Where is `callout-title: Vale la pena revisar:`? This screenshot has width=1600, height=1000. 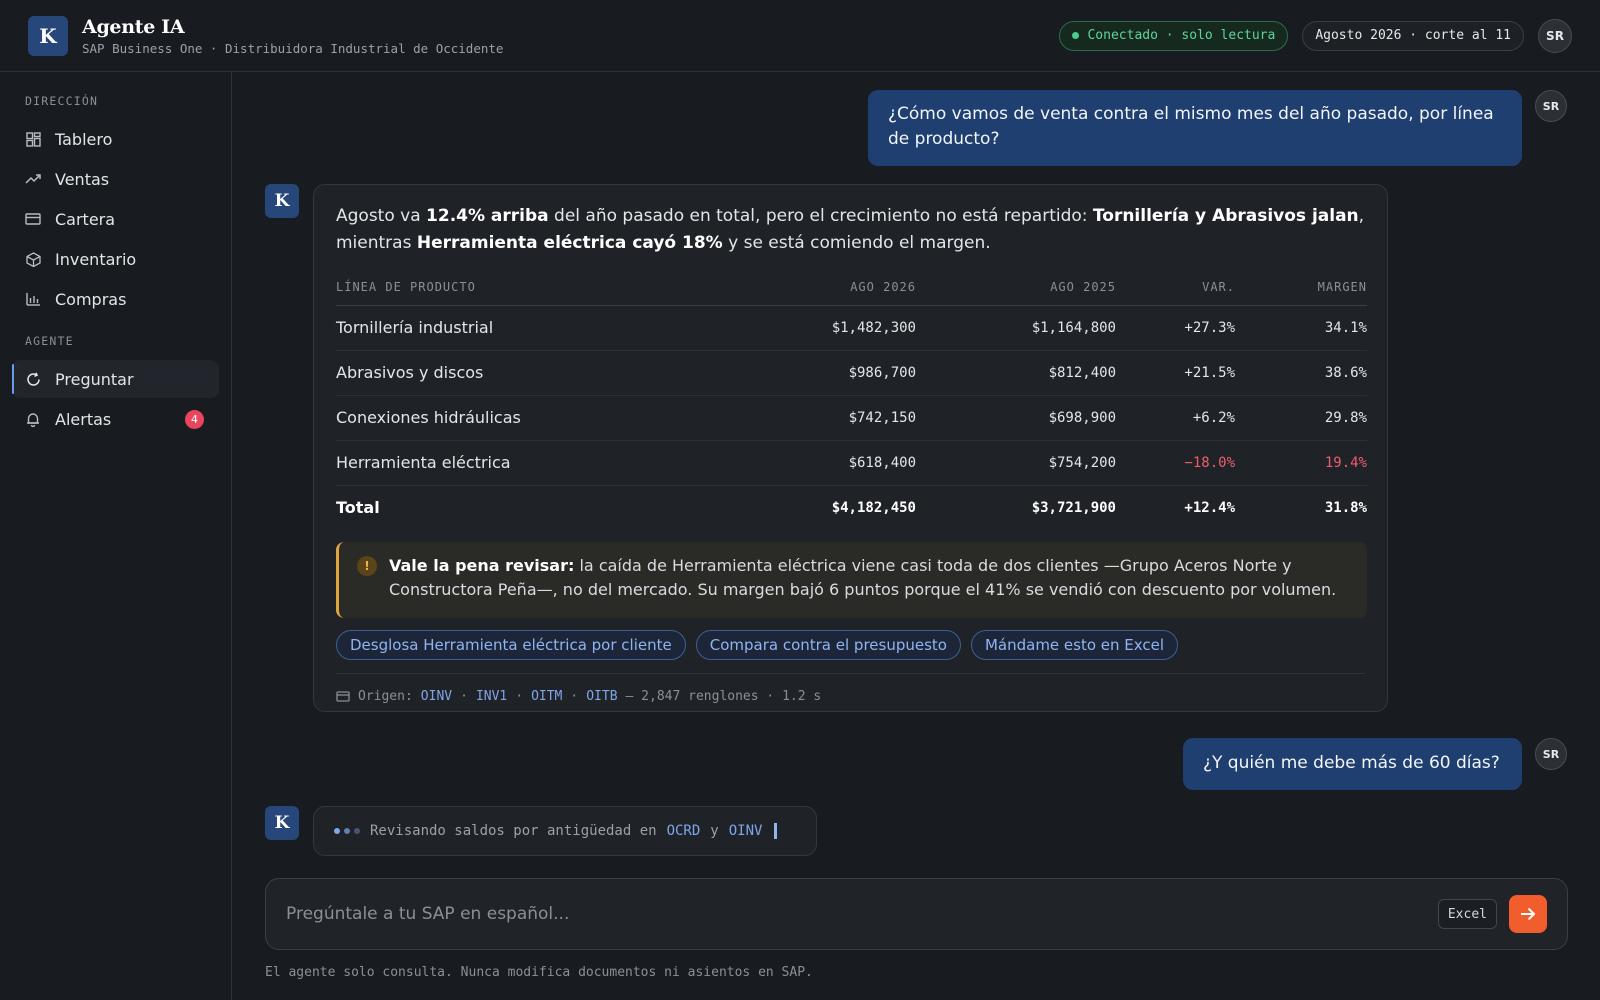 callout-title: Vale la pena revisar: is located at coordinates (482, 565).